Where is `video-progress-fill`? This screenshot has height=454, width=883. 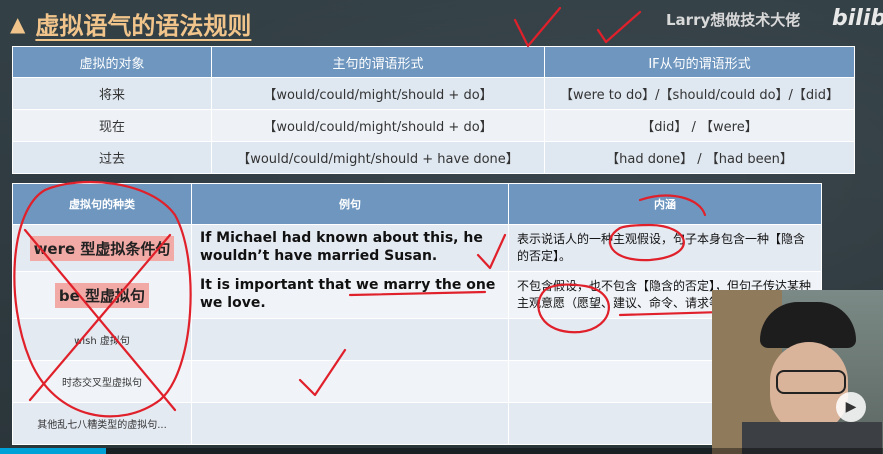 video-progress-fill is located at coordinates (53, 451).